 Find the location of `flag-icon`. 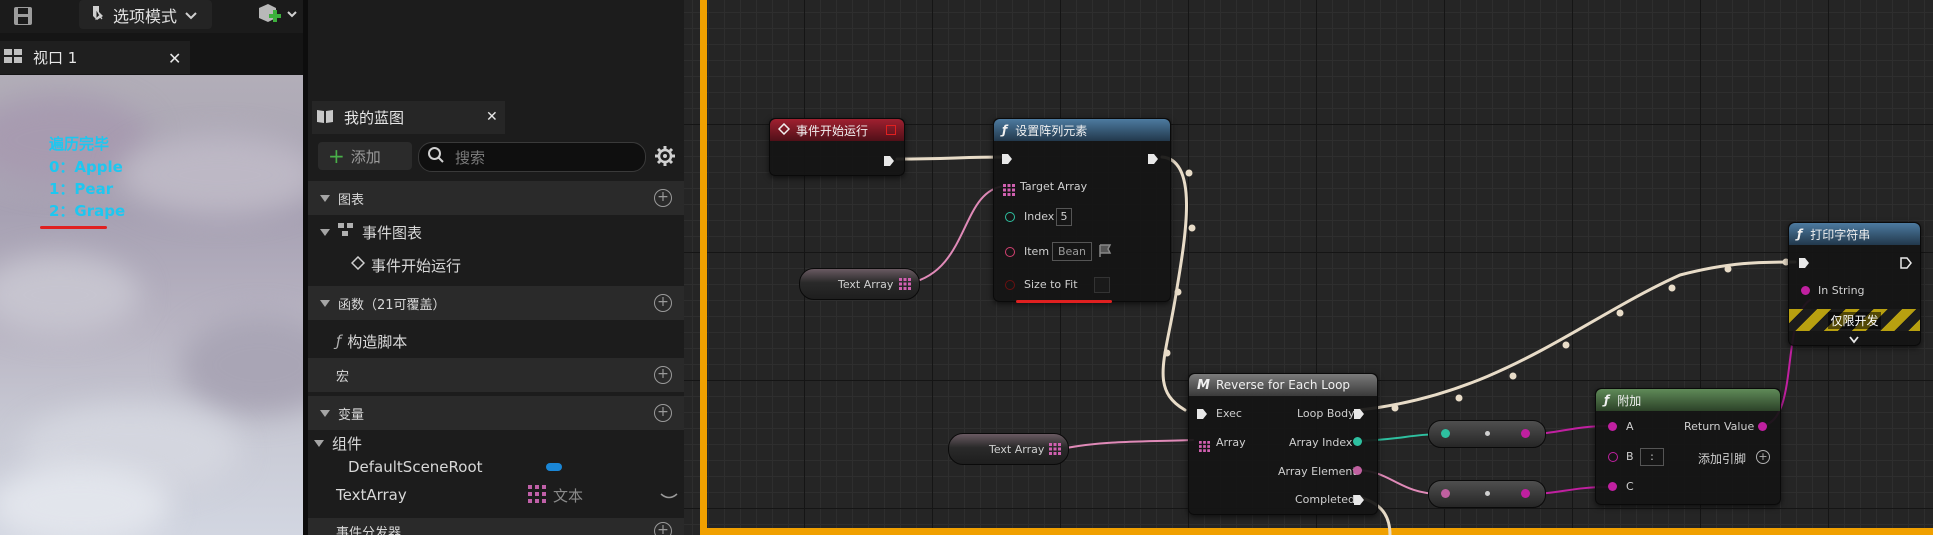

flag-icon is located at coordinates (1105, 252).